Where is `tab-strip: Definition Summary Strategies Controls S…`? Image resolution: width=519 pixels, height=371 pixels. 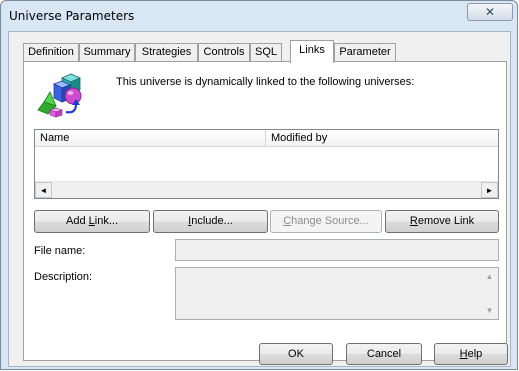
tab-strip: Definition Summary Strategies Controls S… is located at coordinates (259, 47).